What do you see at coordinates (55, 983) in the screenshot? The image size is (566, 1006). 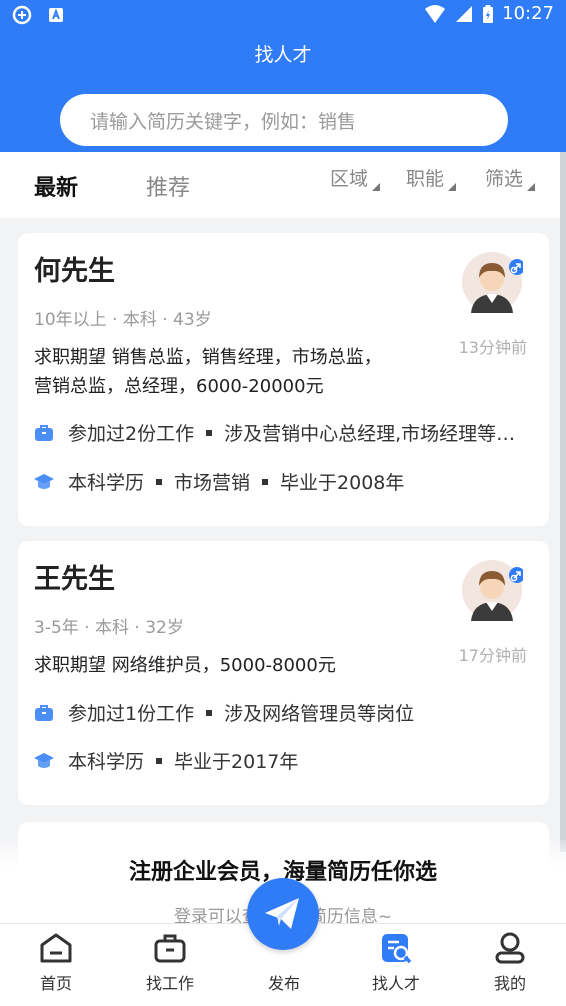 I see `nav-home-label: 首页` at bounding box center [55, 983].